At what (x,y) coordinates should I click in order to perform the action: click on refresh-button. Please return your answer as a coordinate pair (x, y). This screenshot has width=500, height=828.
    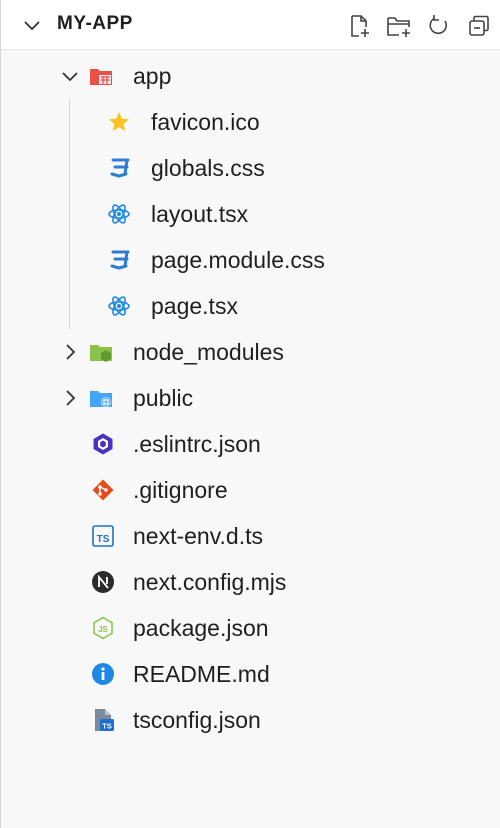
    Looking at the image, I should click on (439, 26).